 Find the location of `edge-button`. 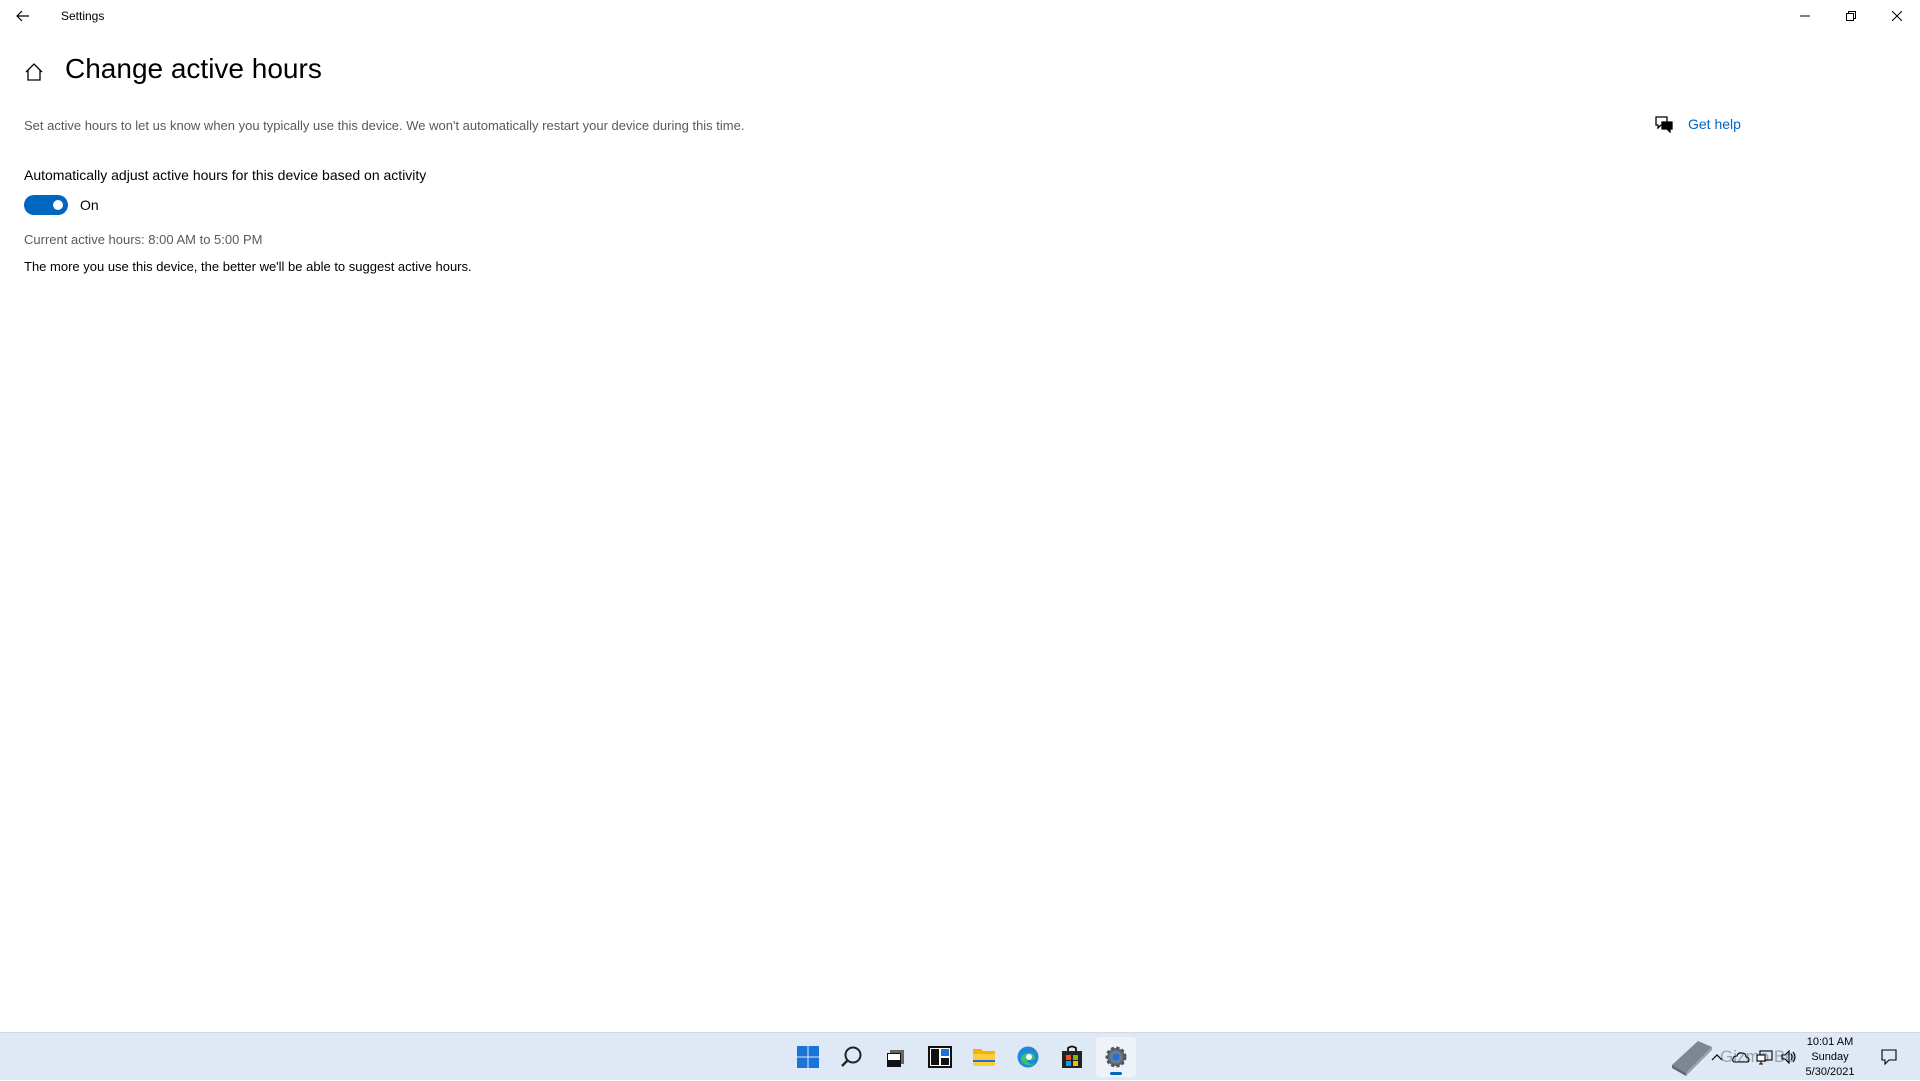

edge-button is located at coordinates (1028, 1057).